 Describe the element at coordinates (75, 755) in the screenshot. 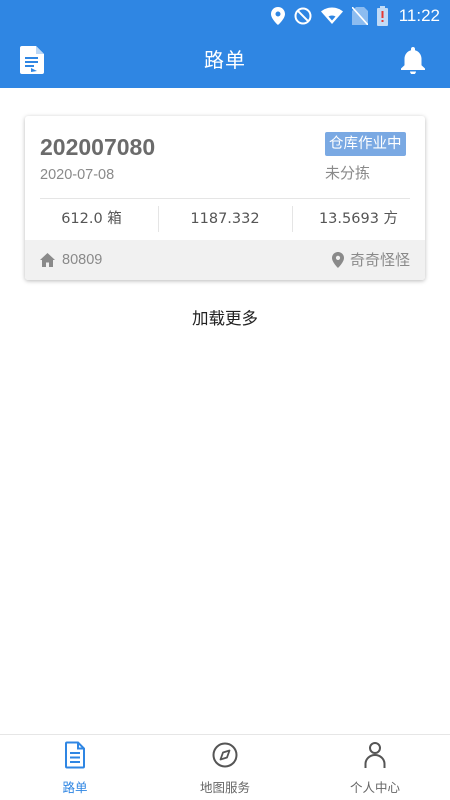

I see `waybill-icon` at that location.